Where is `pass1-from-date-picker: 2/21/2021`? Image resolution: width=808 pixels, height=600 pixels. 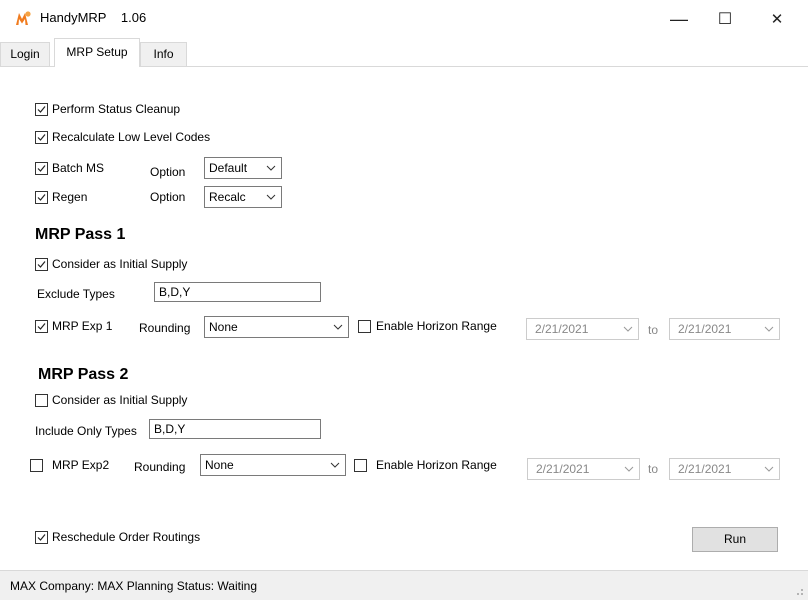
pass1-from-date-picker: 2/21/2021 is located at coordinates (582, 329).